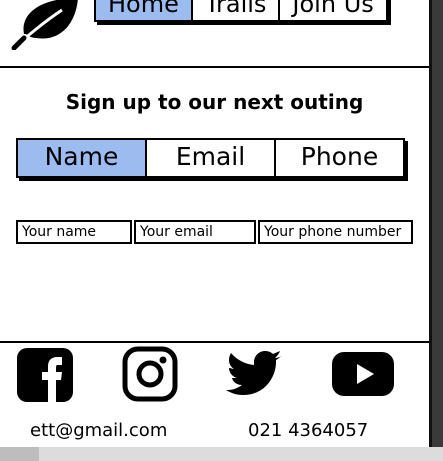  I want to click on nav-trails: Trails, so click(237, 10).